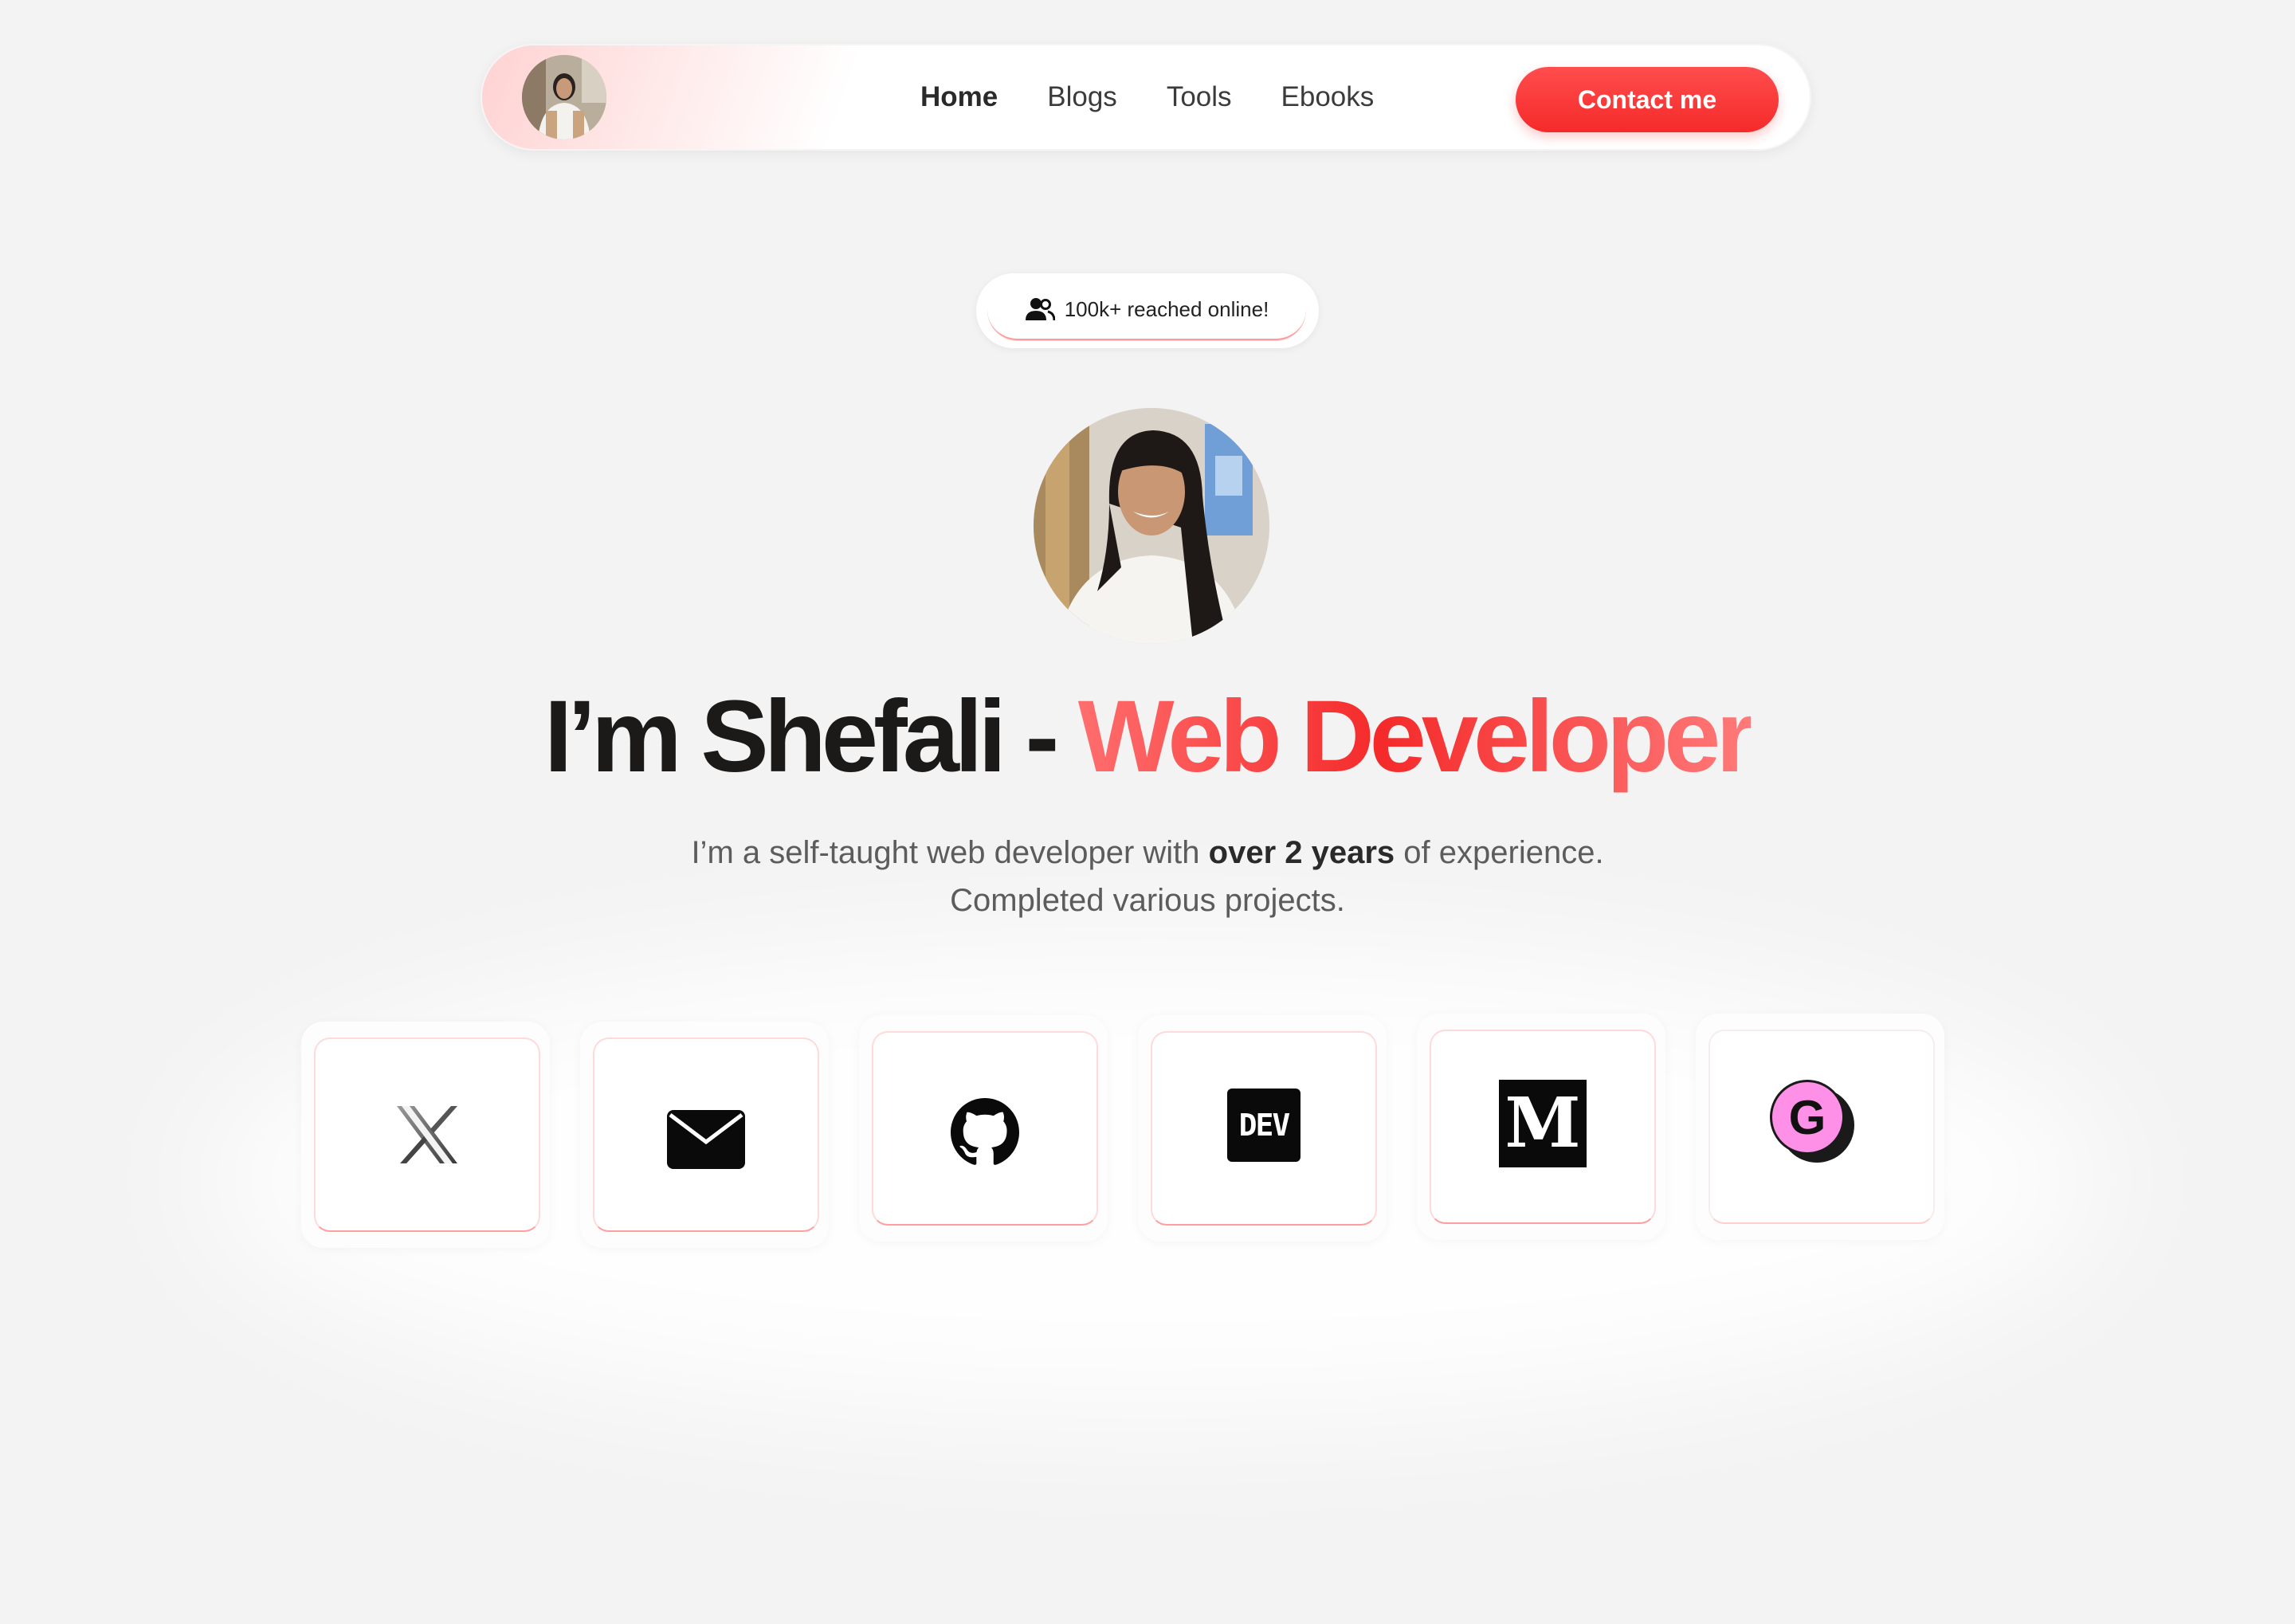 This screenshot has height=1624, width=2295. I want to click on reach-badge: 100k+ reached online!, so click(1147, 310).